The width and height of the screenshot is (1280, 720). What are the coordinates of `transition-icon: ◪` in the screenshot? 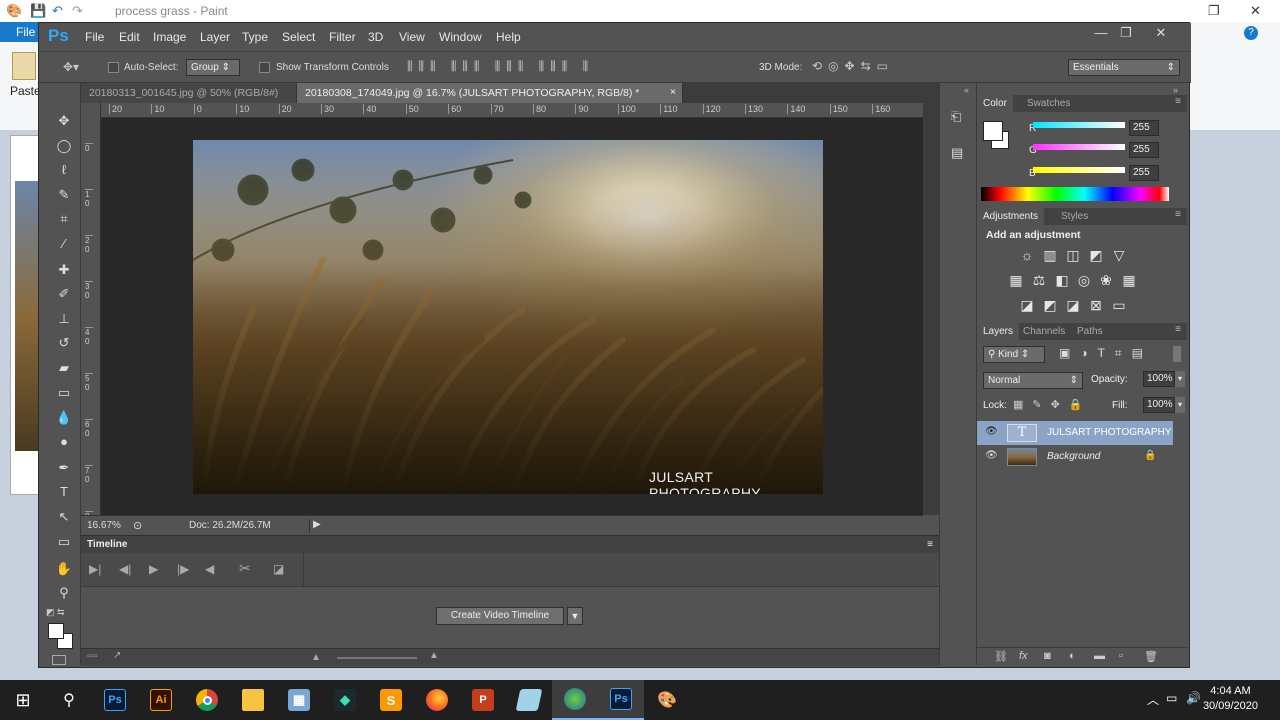 It's located at (278, 569).